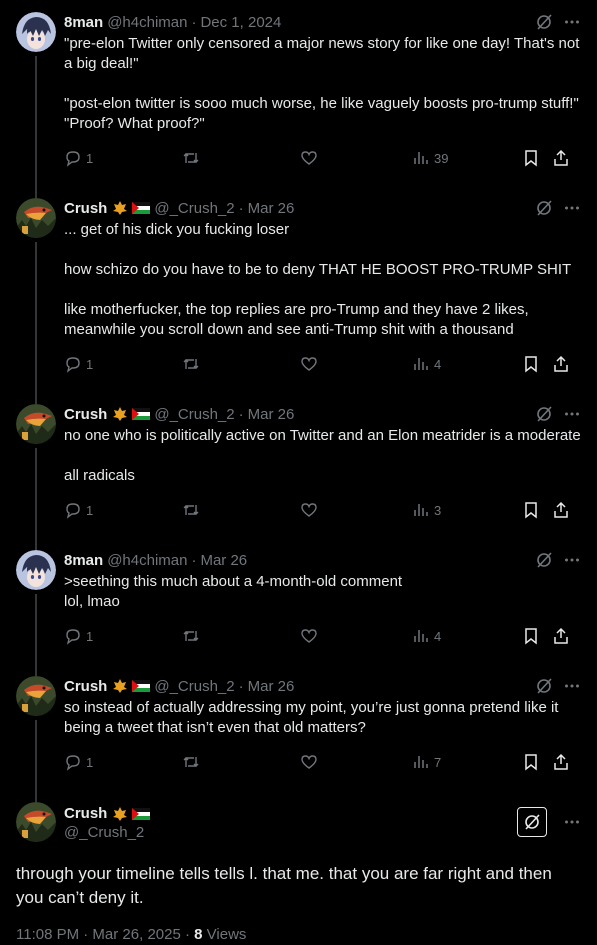 This screenshot has height=945, width=597. What do you see at coordinates (441, 158) in the screenshot?
I see `view-count: 39` at bounding box center [441, 158].